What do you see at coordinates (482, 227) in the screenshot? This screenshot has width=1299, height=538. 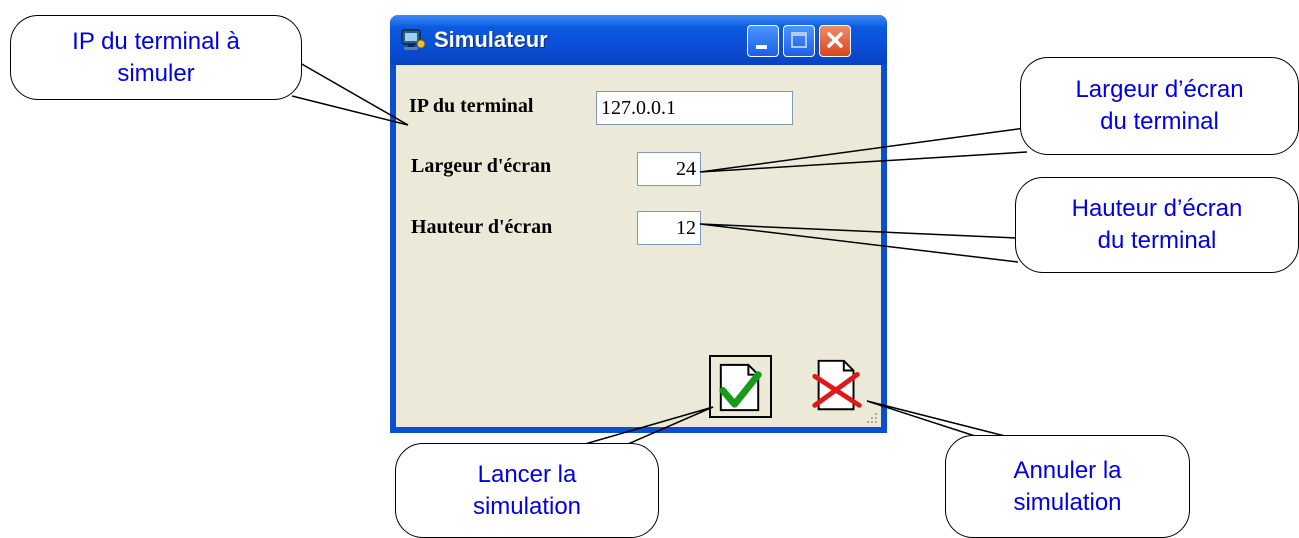 I see `screen-height-label: Hauteur d'écran` at bounding box center [482, 227].